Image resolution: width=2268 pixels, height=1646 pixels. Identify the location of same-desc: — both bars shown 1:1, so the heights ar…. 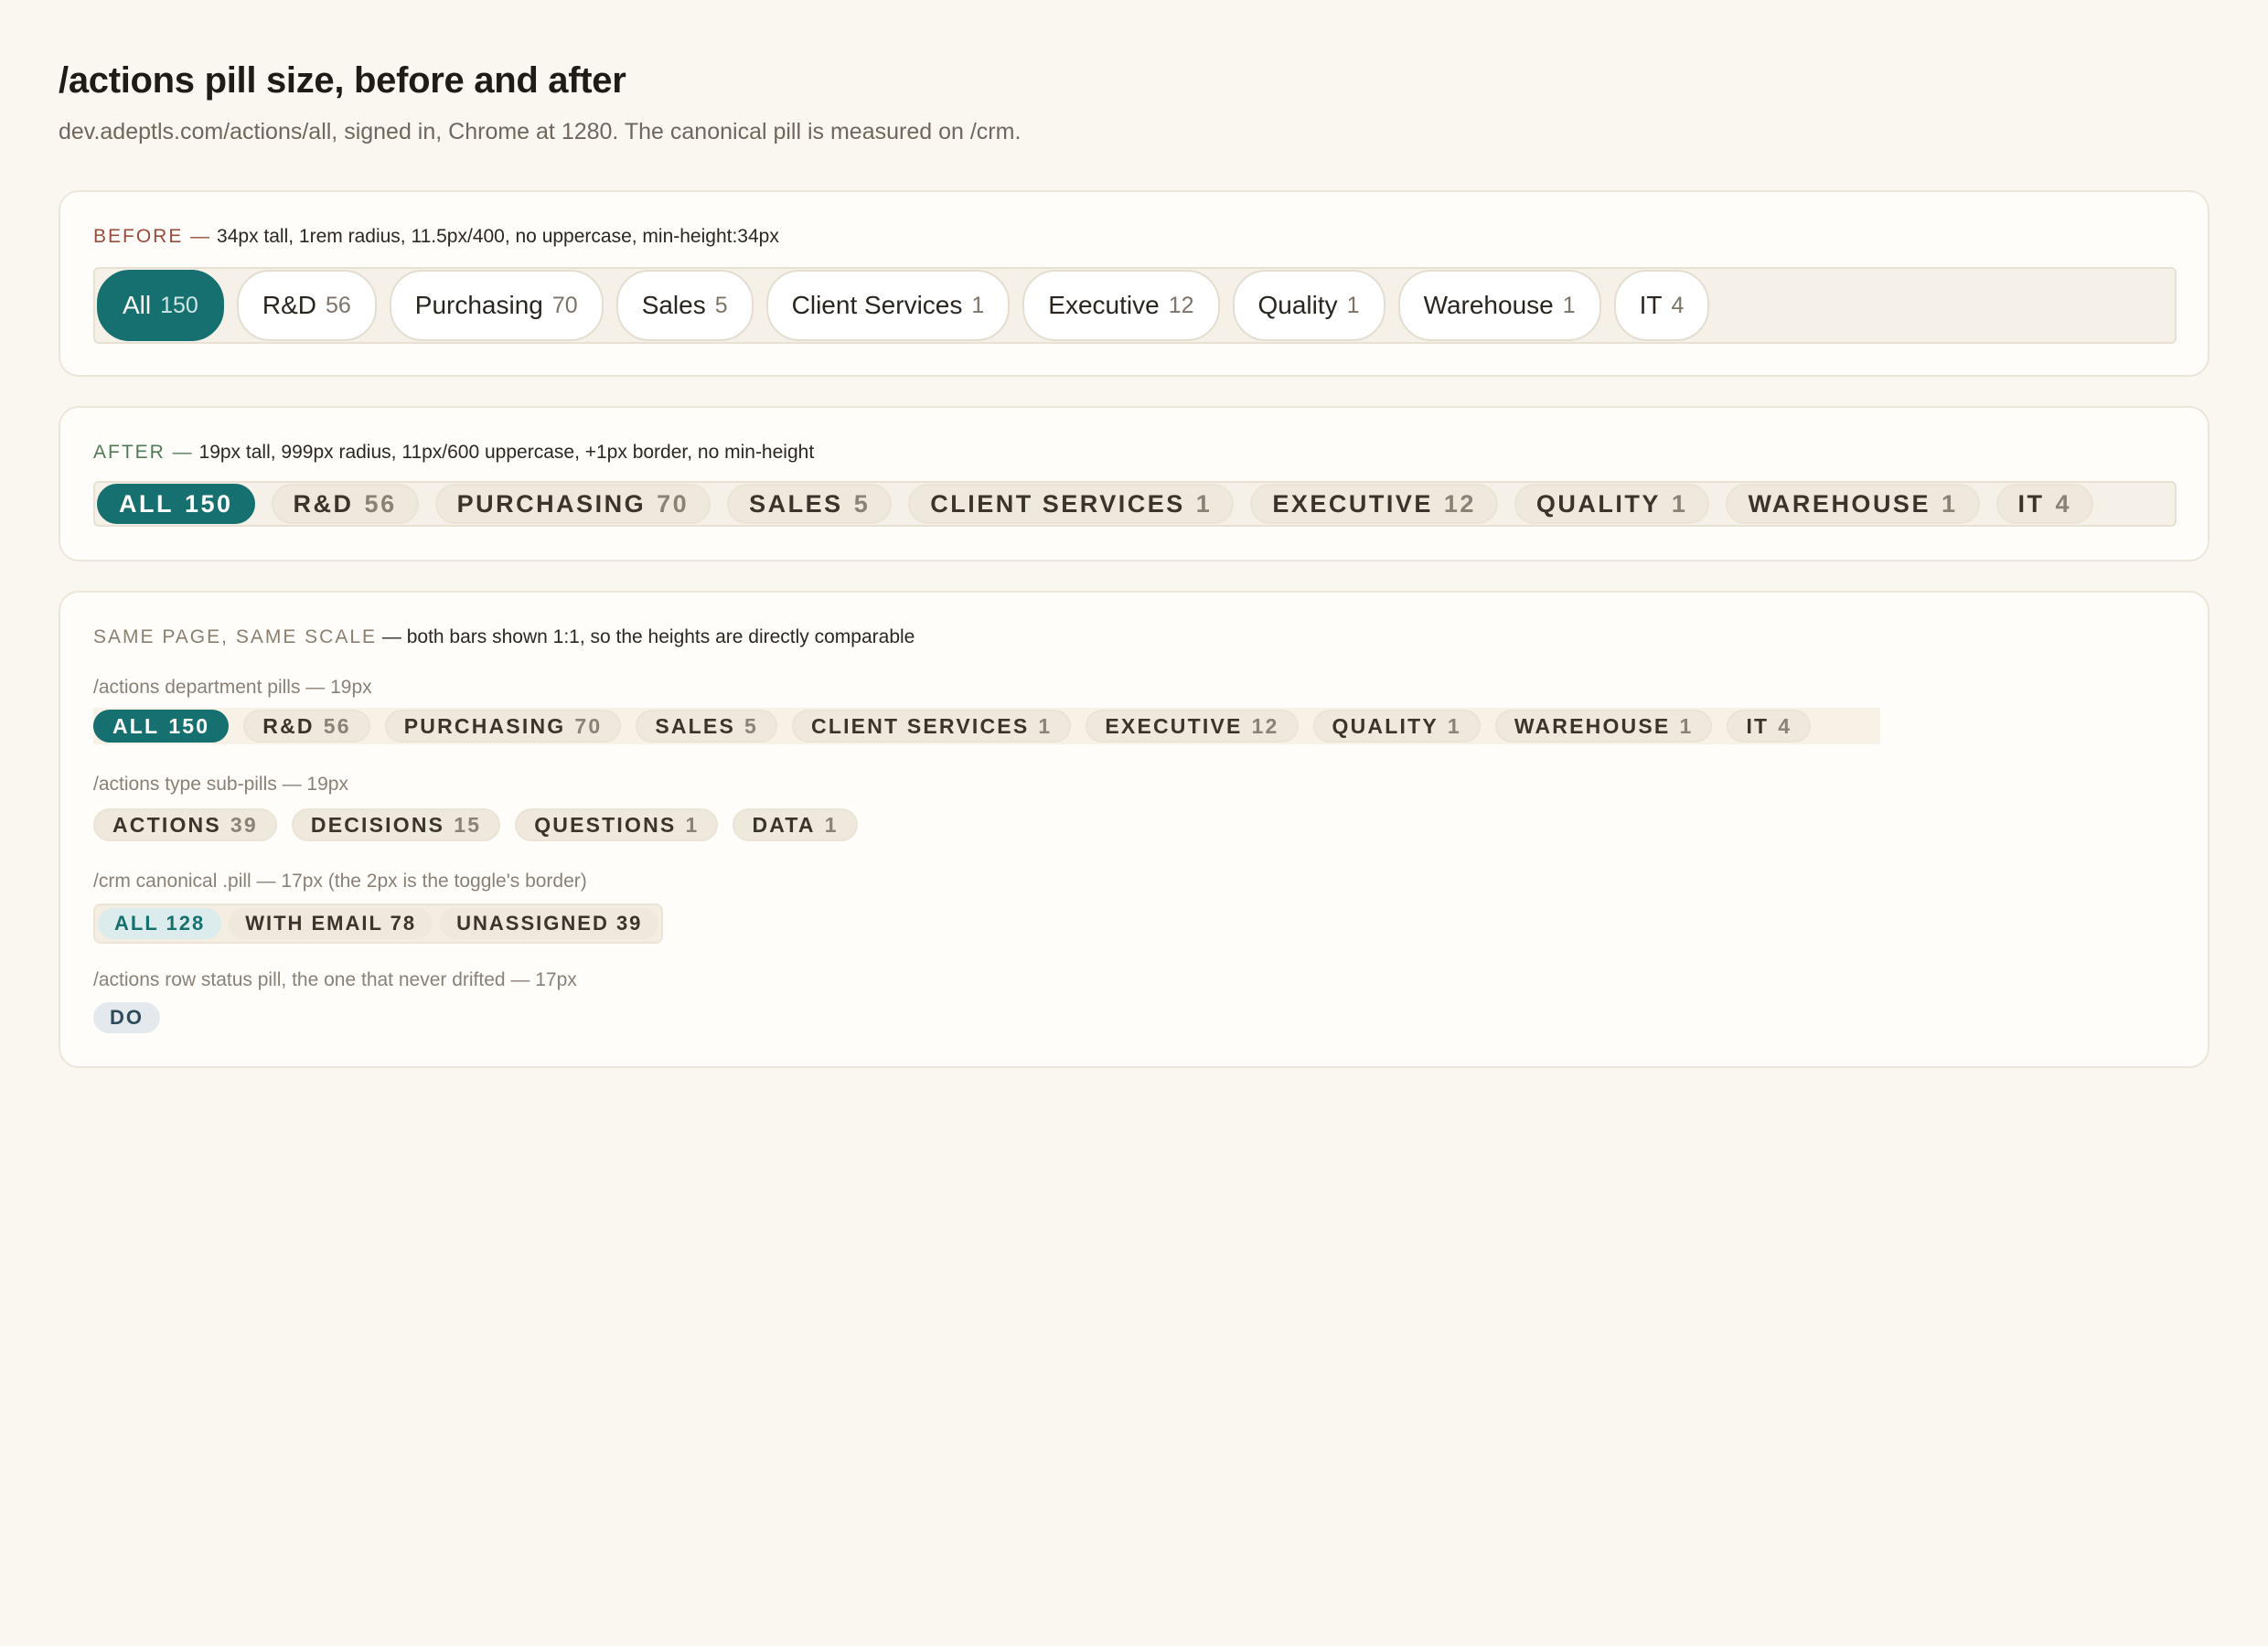
(648, 636).